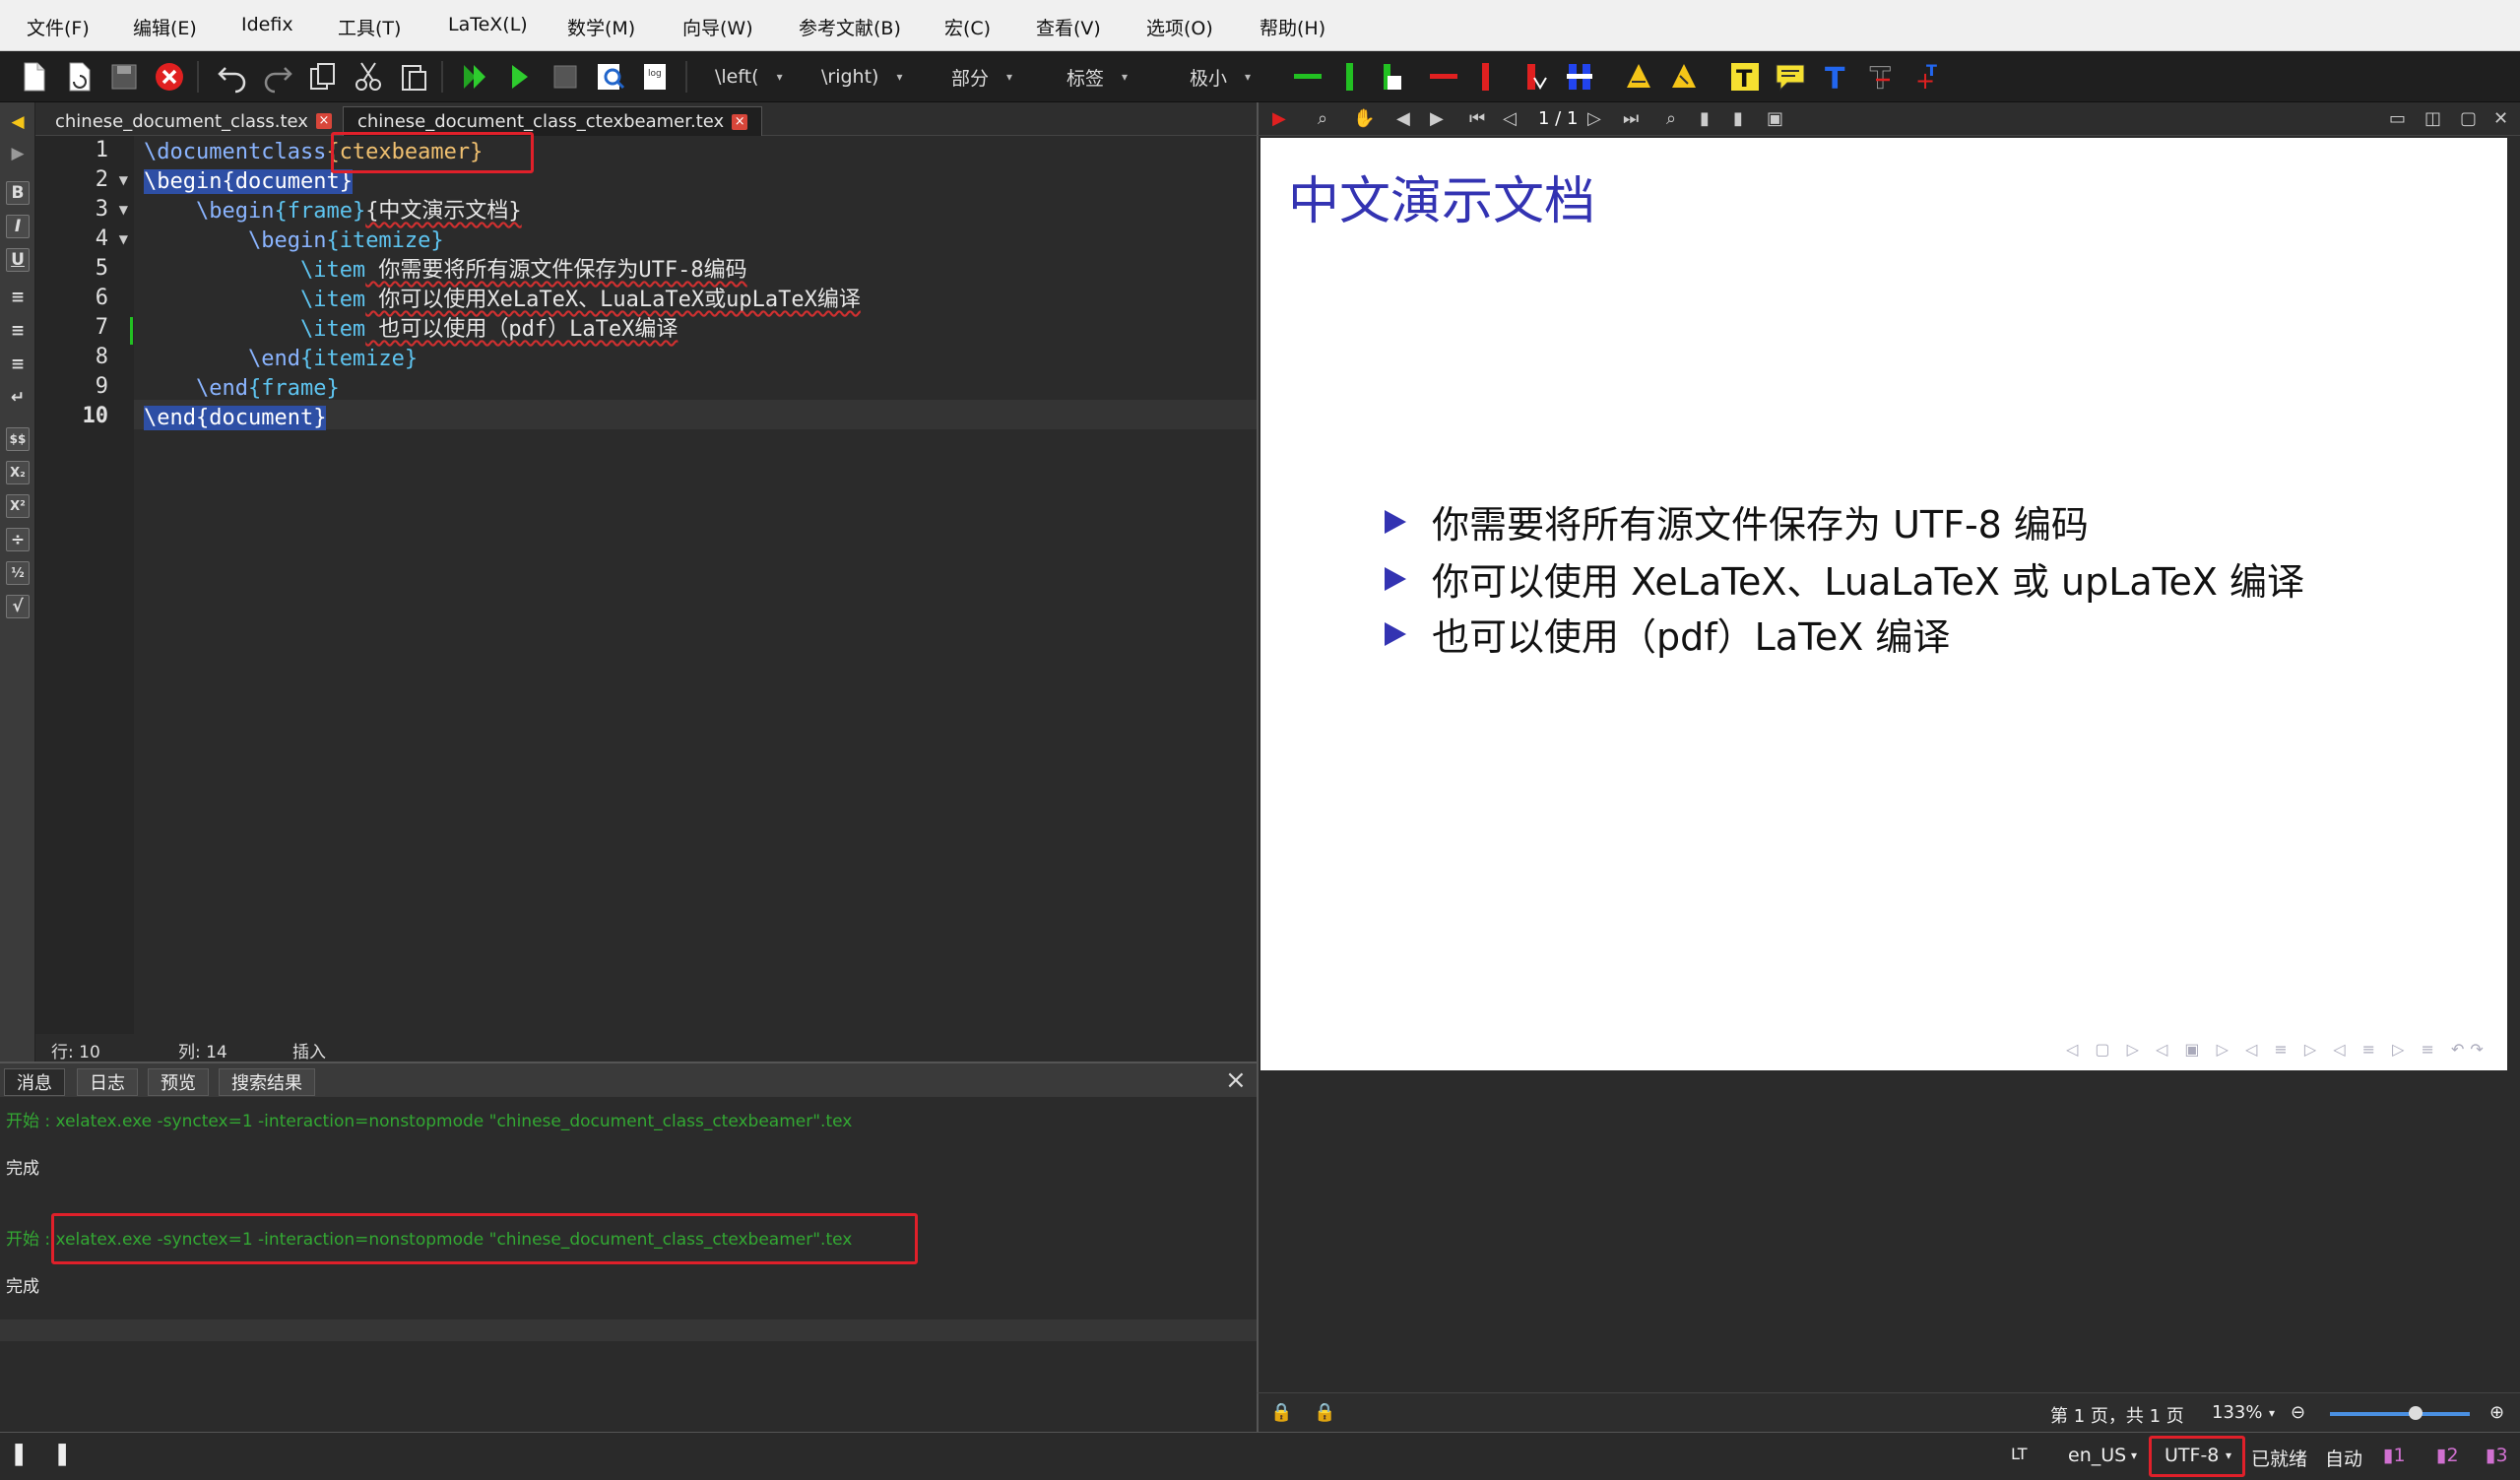 The image size is (2520, 1480). Describe the element at coordinates (1324, 1412) in the screenshot. I see `lock-sync-icon: 🔒` at that location.